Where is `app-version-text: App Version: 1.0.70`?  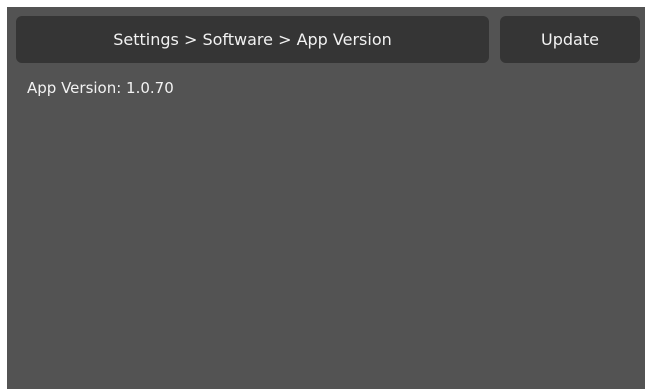 app-version-text: App Version: 1.0.70 is located at coordinates (100, 88).